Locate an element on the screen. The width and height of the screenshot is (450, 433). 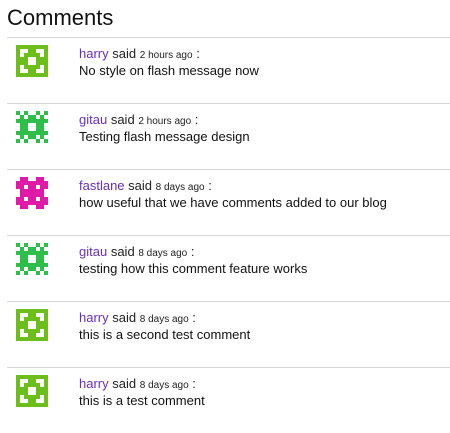
comment-time: 2 hours ago is located at coordinates (166, 55).